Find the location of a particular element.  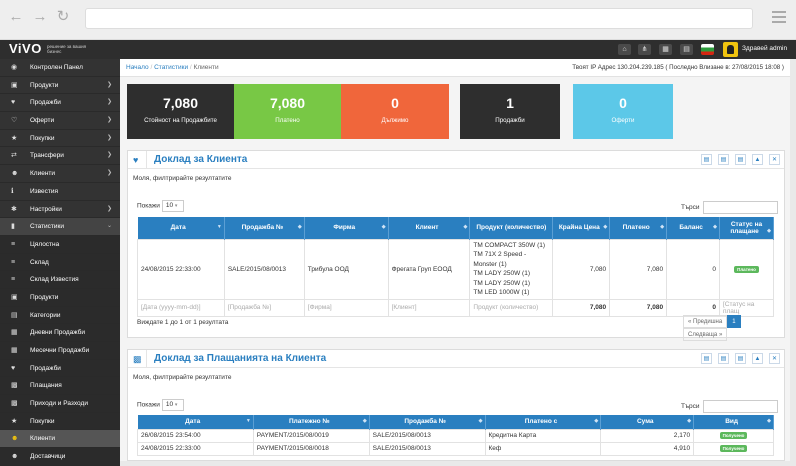

box-icon: ▣ is located at coordinates (14, 85).